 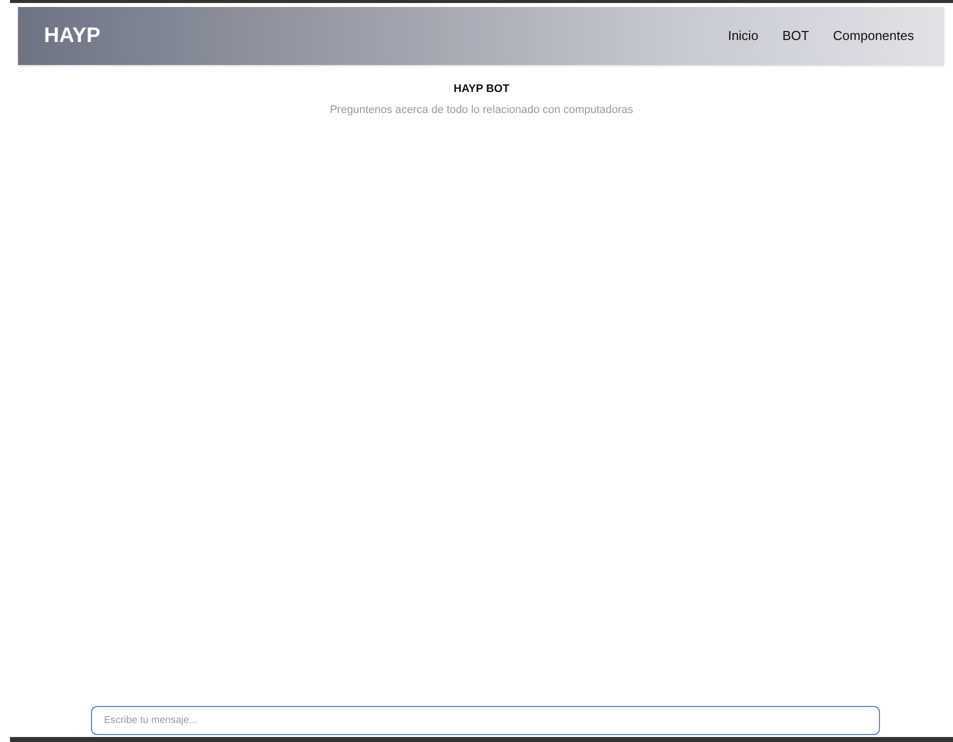 What do you see at coordinates (72, 36) in the screenshot?
I see `brand-link: HAYP` at bounding box center [72, 36].